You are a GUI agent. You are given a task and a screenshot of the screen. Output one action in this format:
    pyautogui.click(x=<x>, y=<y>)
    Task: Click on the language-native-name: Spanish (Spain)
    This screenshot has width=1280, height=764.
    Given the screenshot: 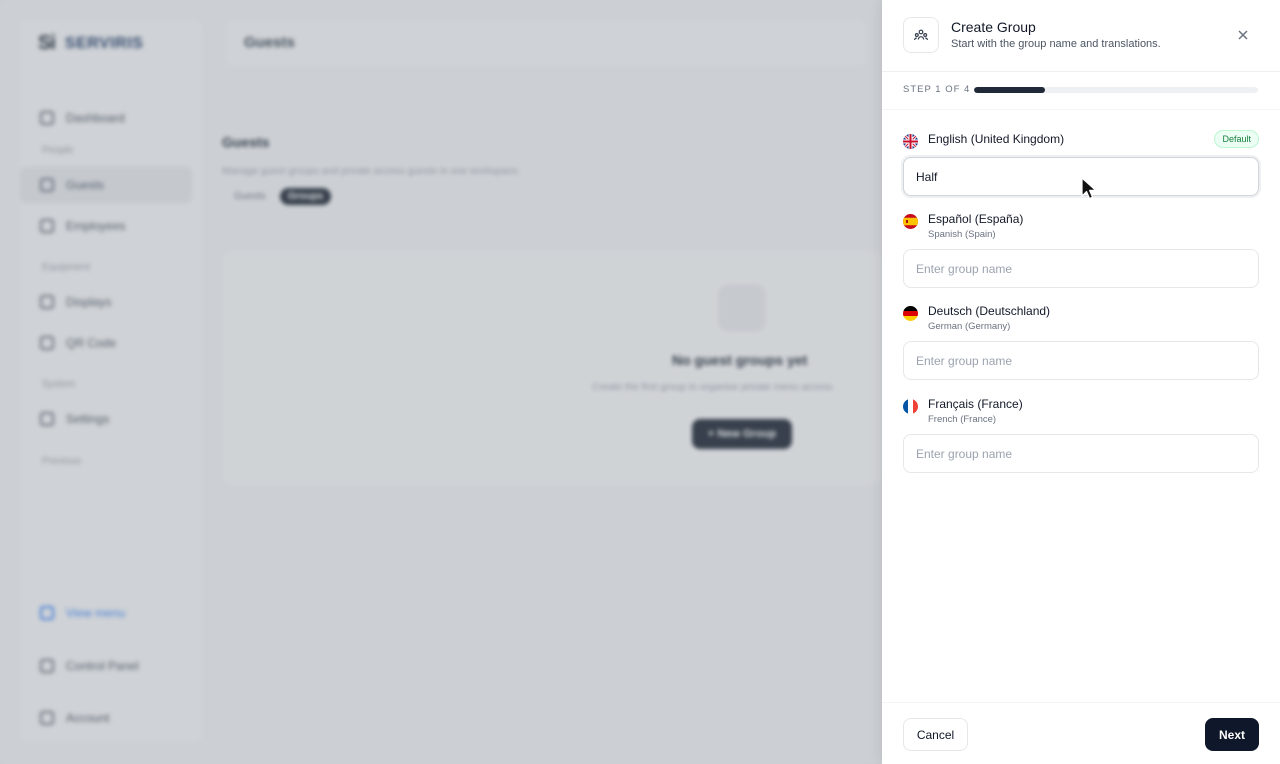 What is the action you would take?
    pyautogui.click(x=962, y=234)
    